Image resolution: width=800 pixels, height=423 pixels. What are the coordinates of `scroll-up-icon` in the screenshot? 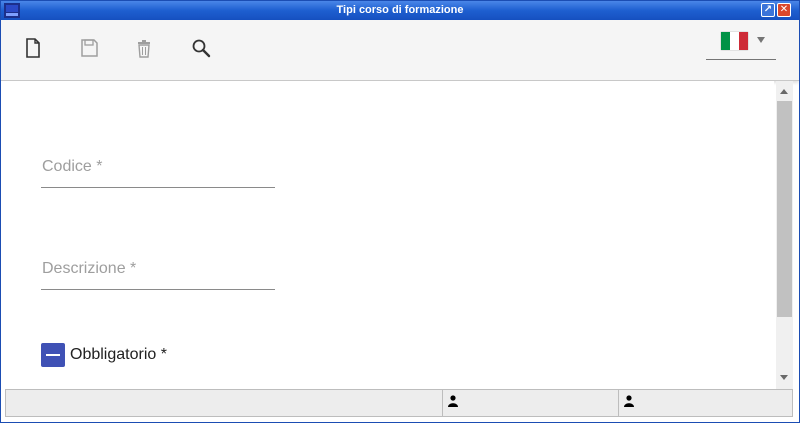 It's located at (784, 91).